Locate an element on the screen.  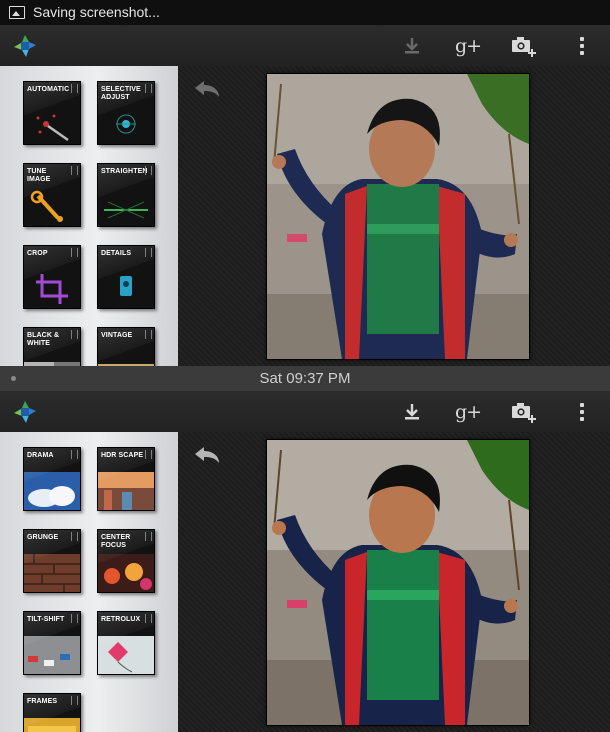
bokeh-lights-thumb is located at coordinates (126, 573).